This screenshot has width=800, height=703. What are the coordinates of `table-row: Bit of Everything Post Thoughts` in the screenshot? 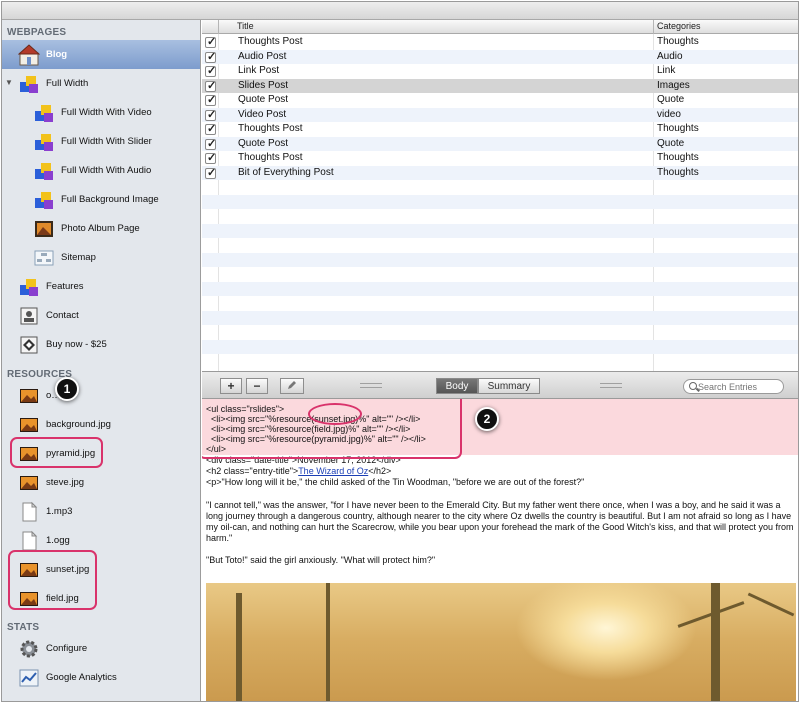 It's located at (500, 172).